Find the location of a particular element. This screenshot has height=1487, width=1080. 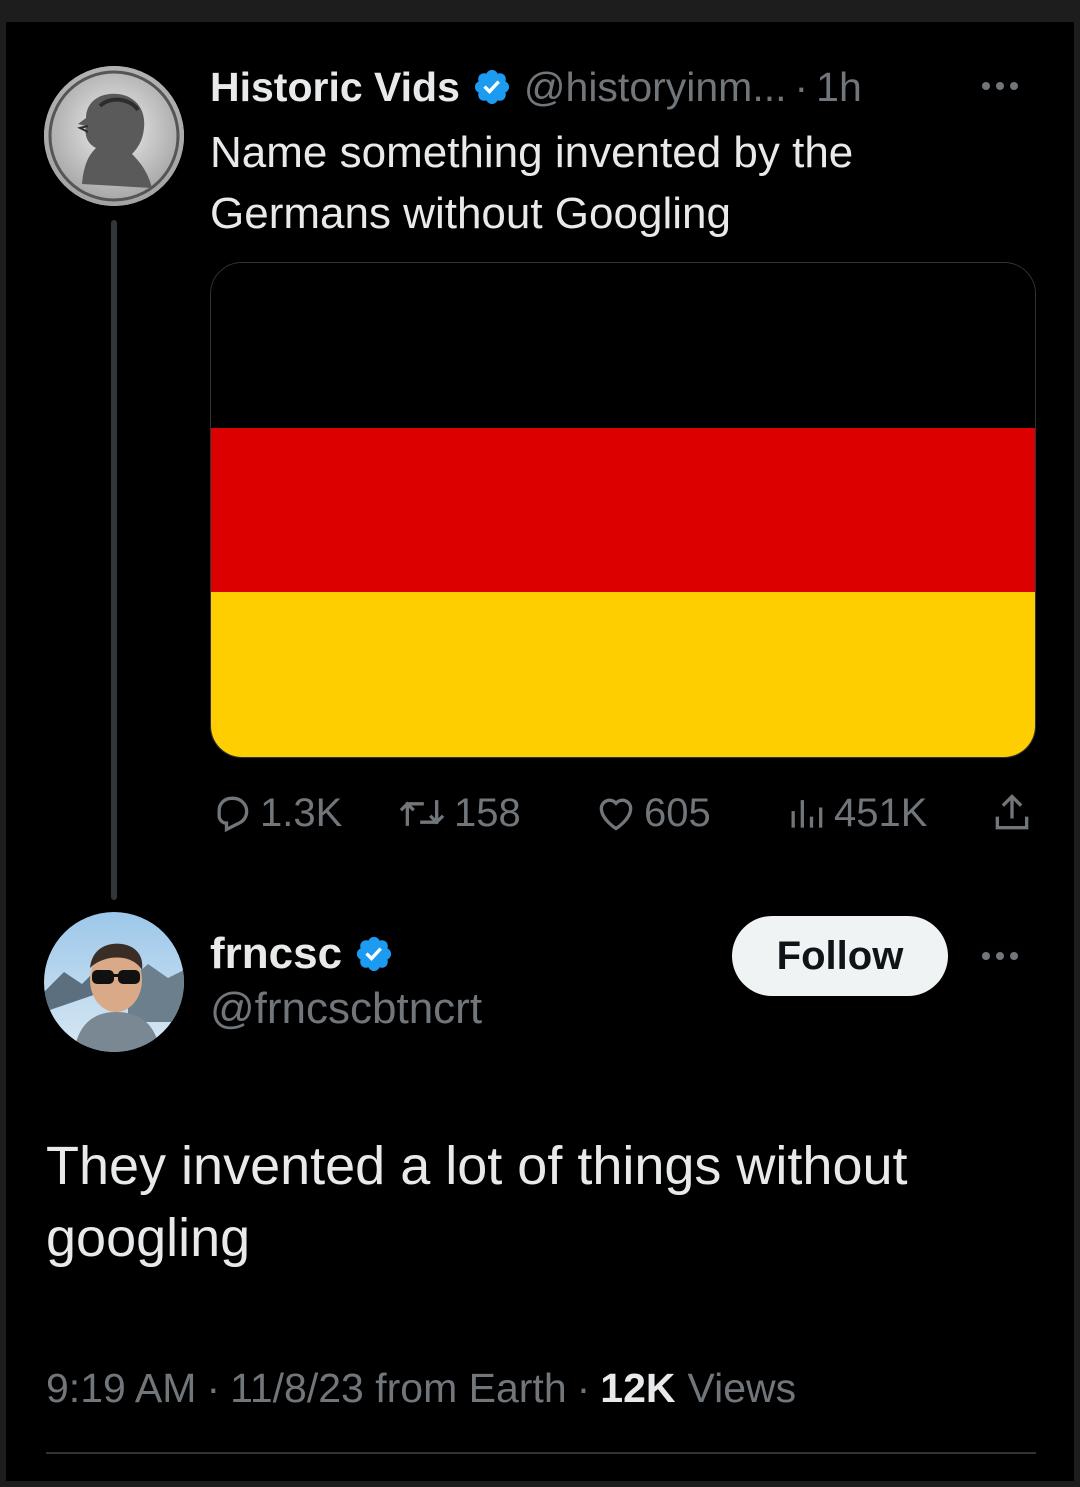

thread-connector-line is located at coordinates (114, 560).